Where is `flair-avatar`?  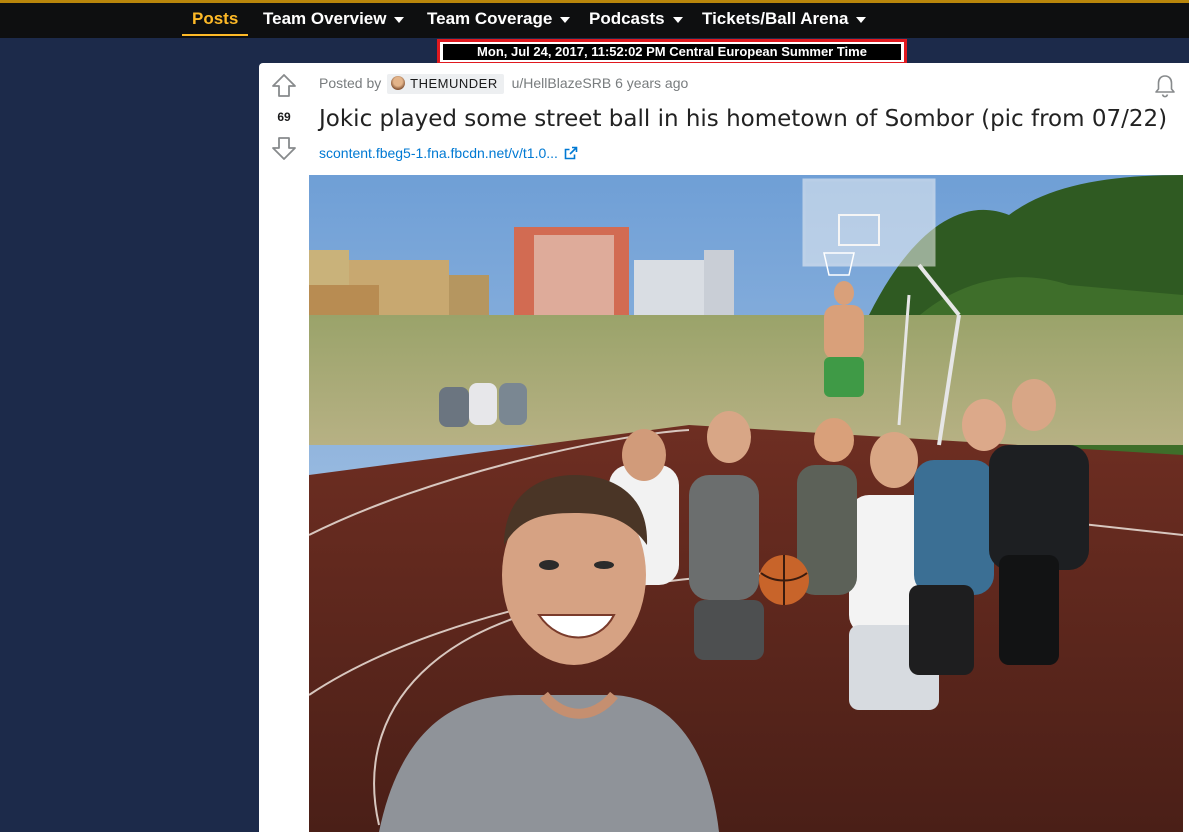
flair-avatar is located at coordinates (398, 83).